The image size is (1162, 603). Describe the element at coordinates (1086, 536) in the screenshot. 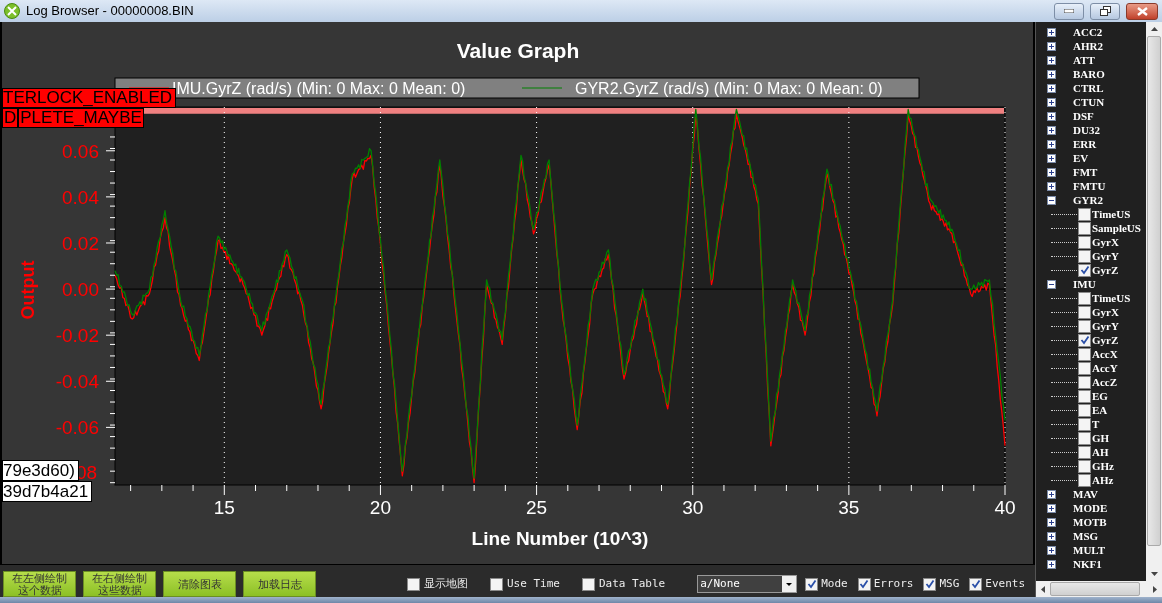

I see `tree-node-label: MSG` at that location.